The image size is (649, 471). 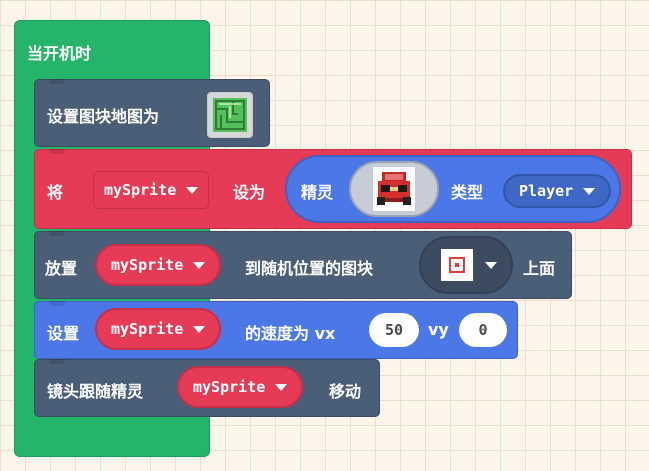 I want to click on camera-follow-prefix-label: 镜头跟随精灵, so click(x=95, y=391).